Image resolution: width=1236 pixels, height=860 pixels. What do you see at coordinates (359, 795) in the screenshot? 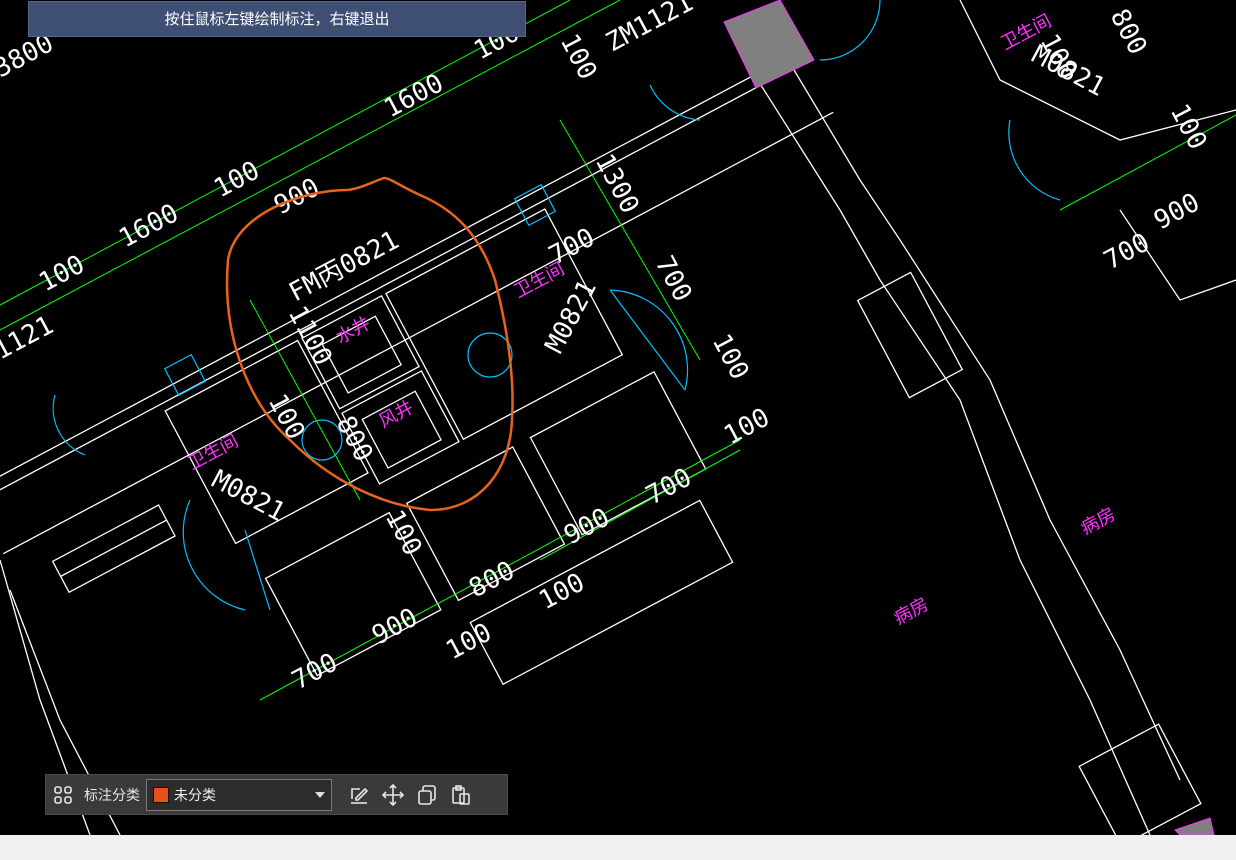
I see `edit-icon` at bounding box center [359, 795].